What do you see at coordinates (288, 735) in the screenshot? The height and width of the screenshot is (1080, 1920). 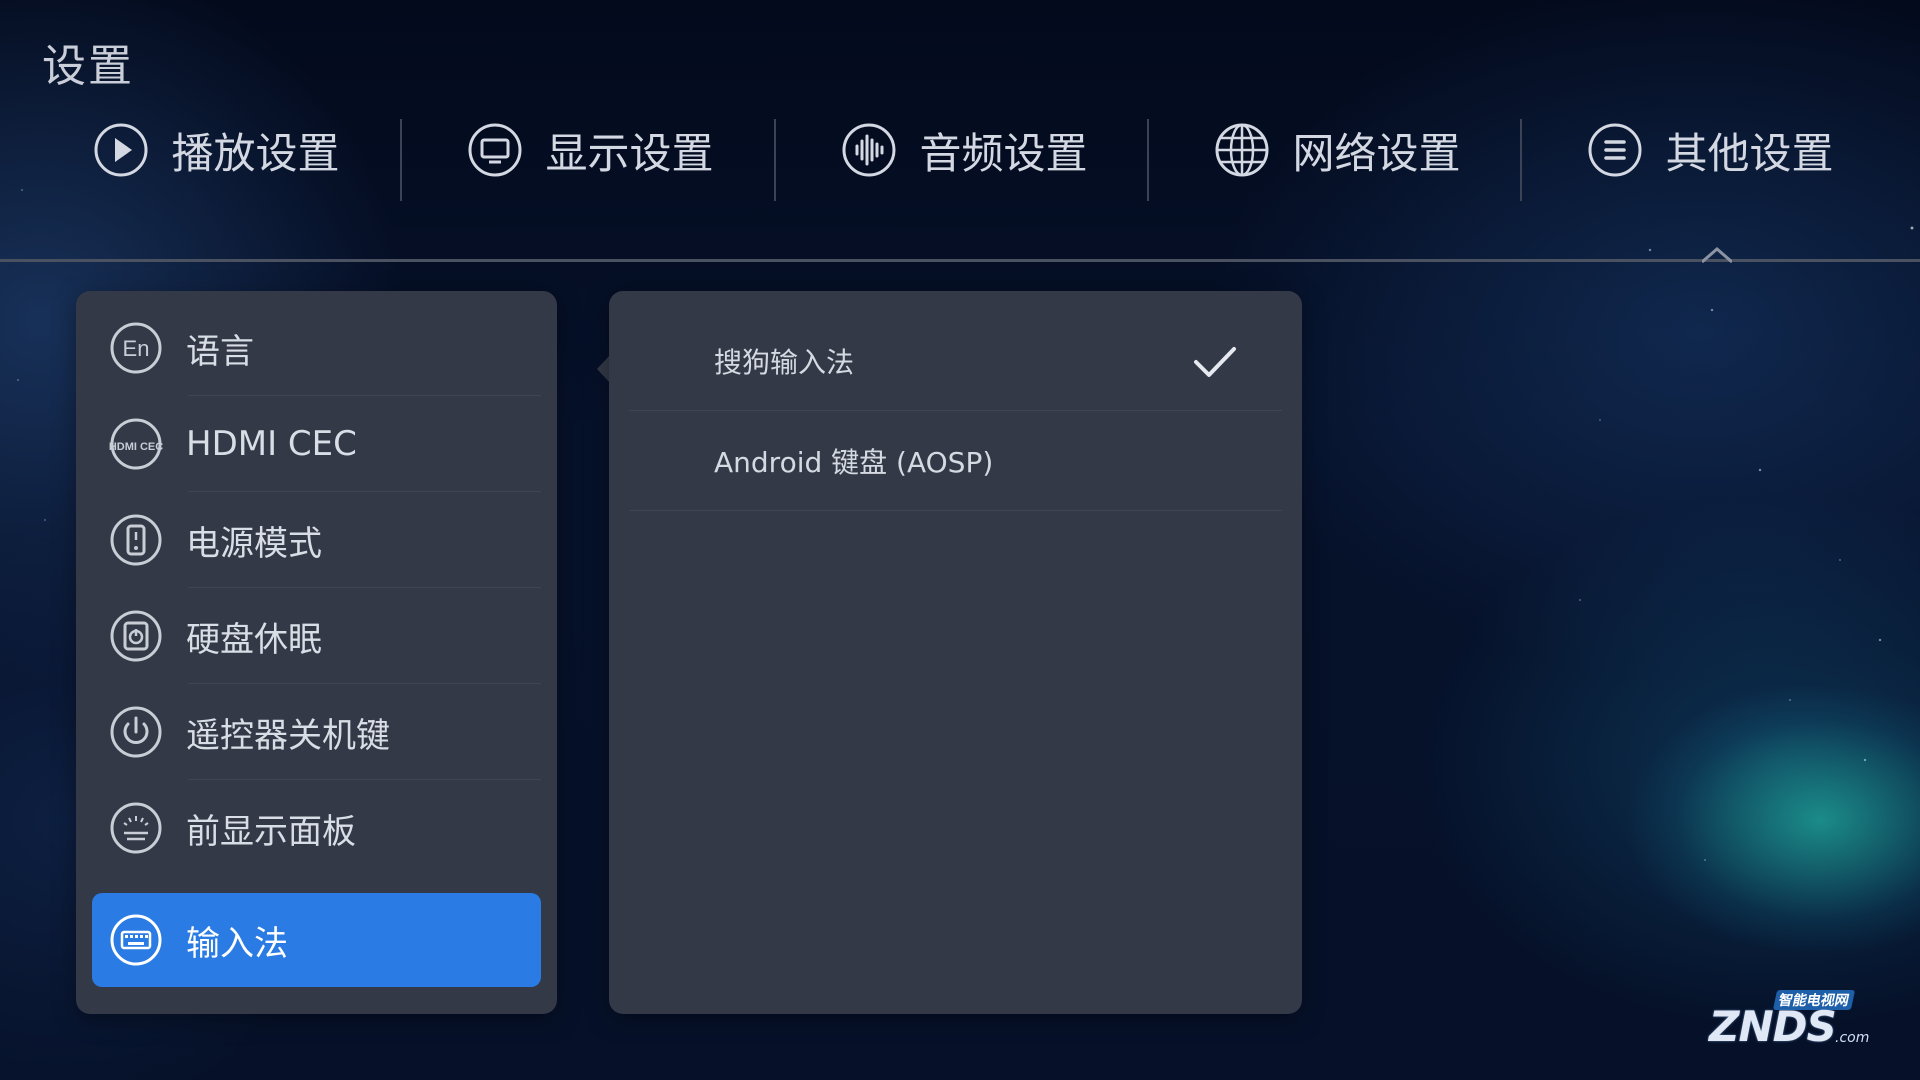 I see `menu-item-label: 遥控器关机键` at bounding box center [288, 735].